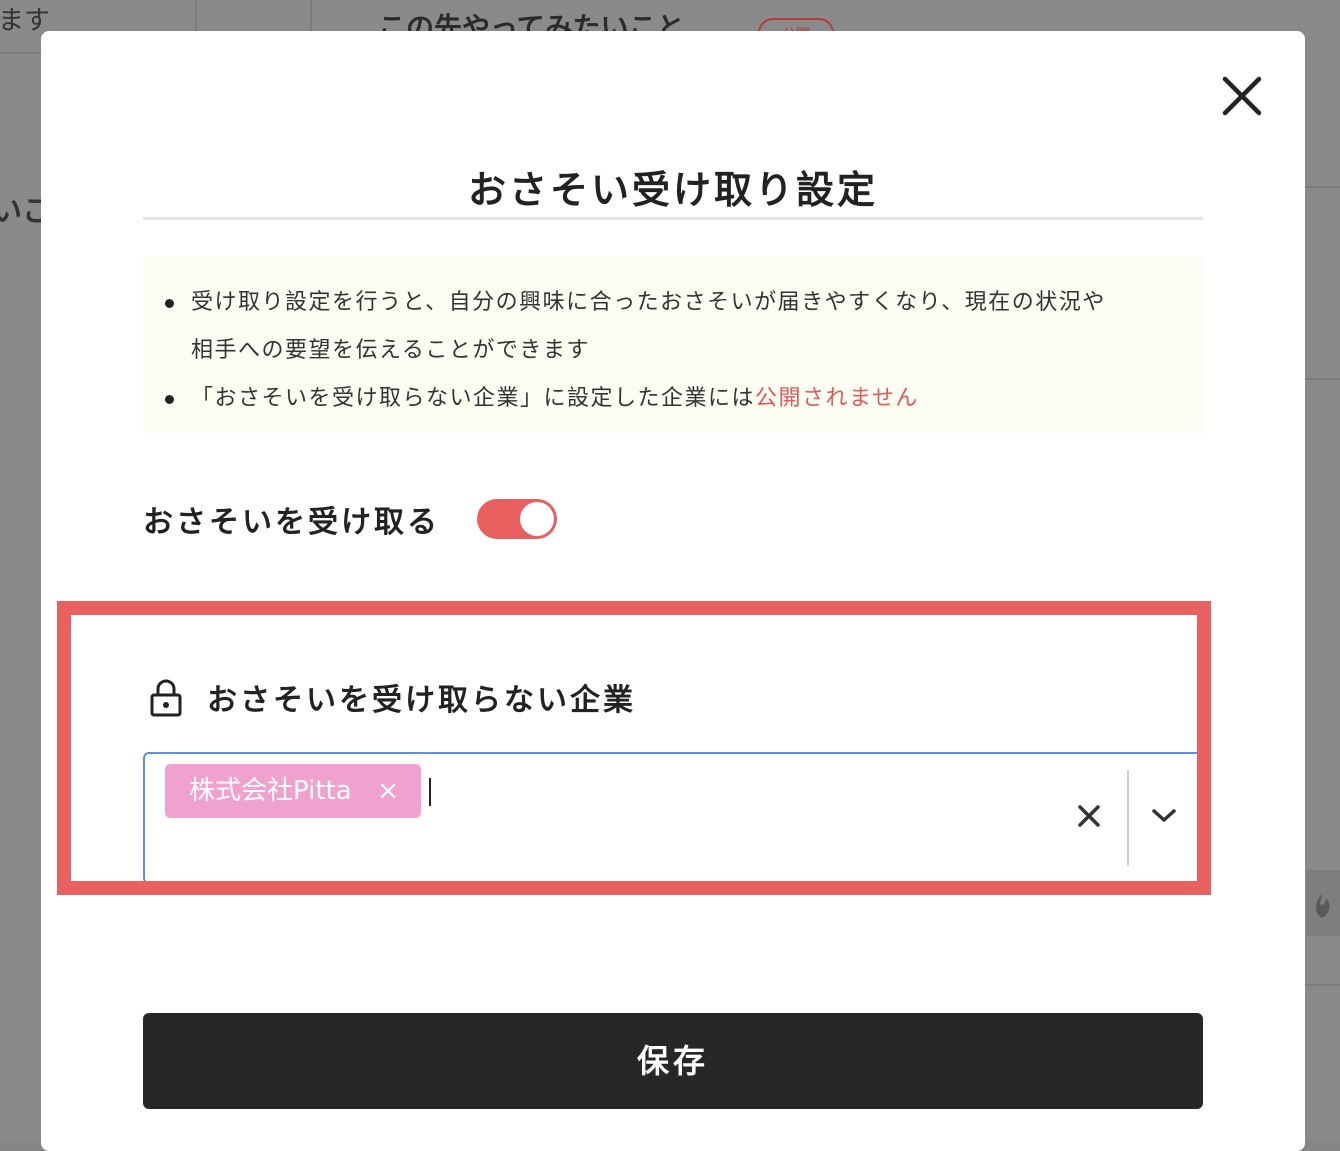 Image resolution: width=1340 pixels, height=1151 pixels. I want to click on toggle-knob, so click(537, 519).